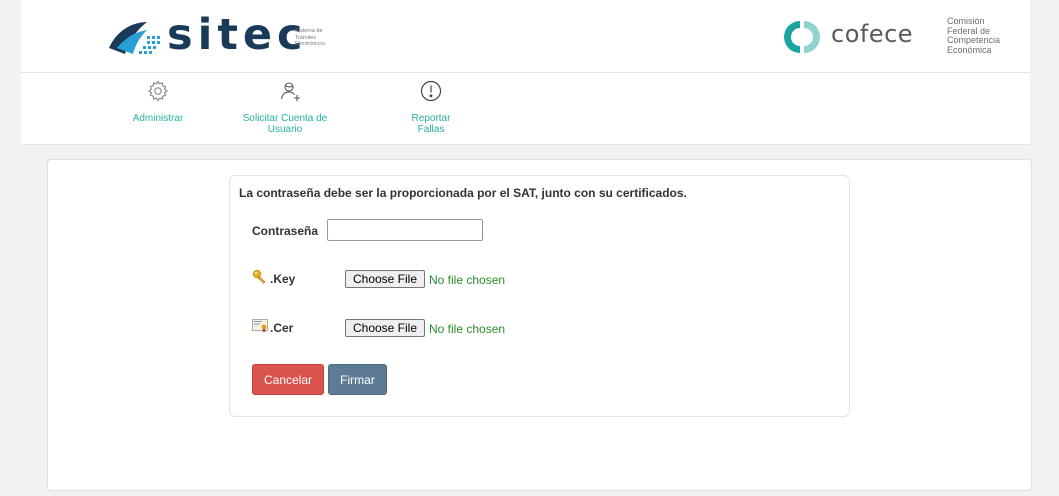  What do you see at coordinates (431, 91) in the screenshot?
I see `alert-icon` at bounding box center [431, 91].